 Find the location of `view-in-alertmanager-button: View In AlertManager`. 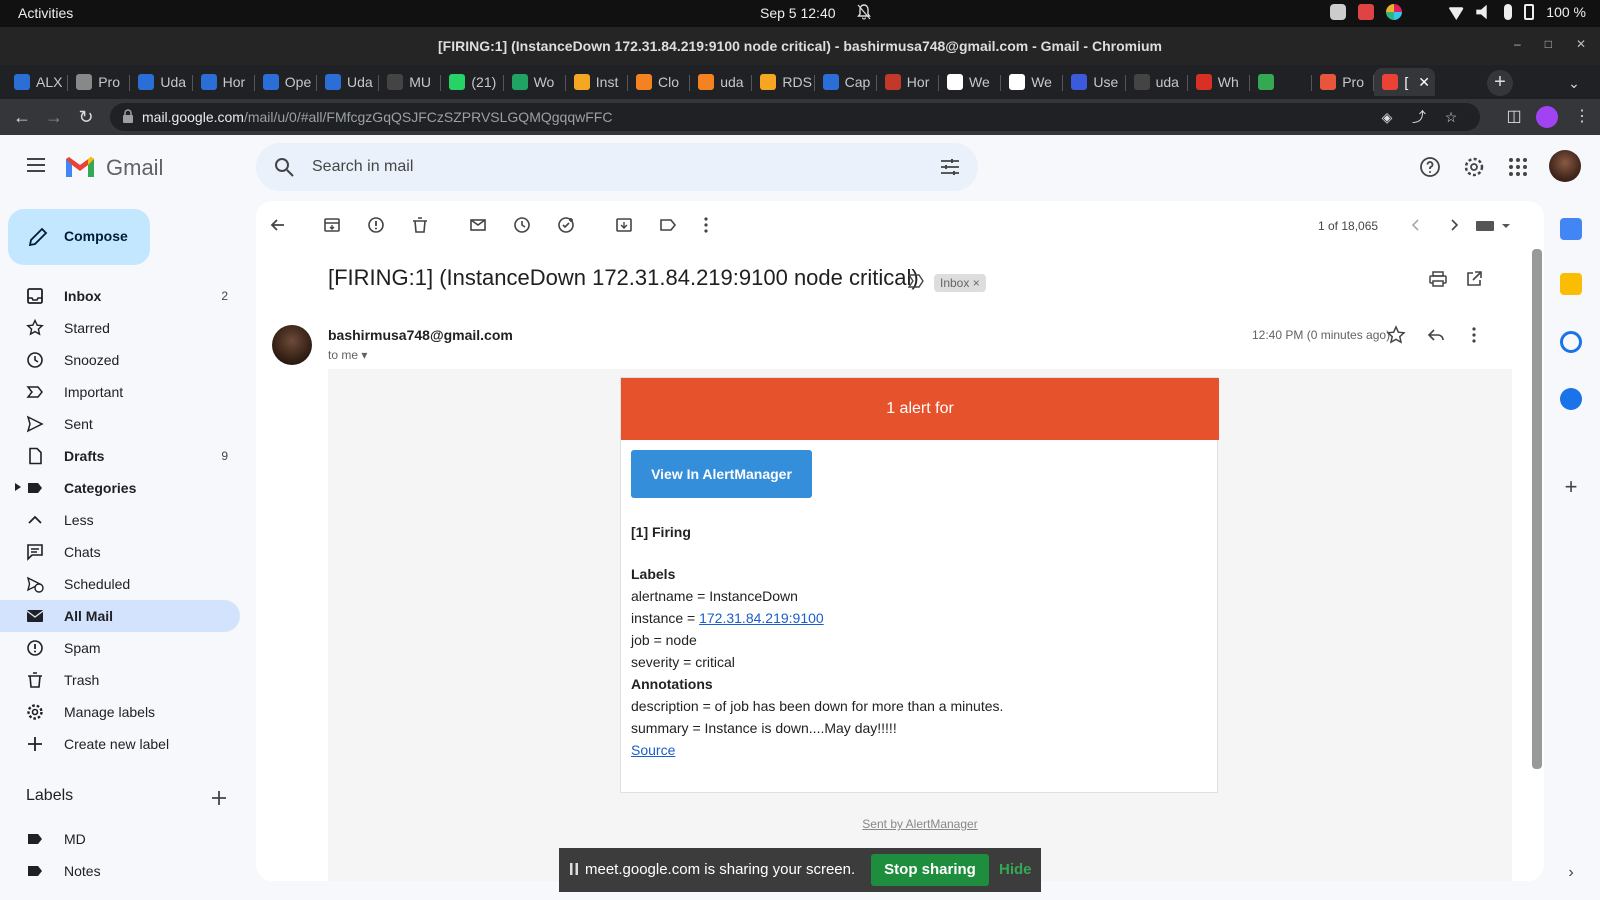

view-in-alertmanager-button: View In AlertManager is located at coordinates (721, 474).